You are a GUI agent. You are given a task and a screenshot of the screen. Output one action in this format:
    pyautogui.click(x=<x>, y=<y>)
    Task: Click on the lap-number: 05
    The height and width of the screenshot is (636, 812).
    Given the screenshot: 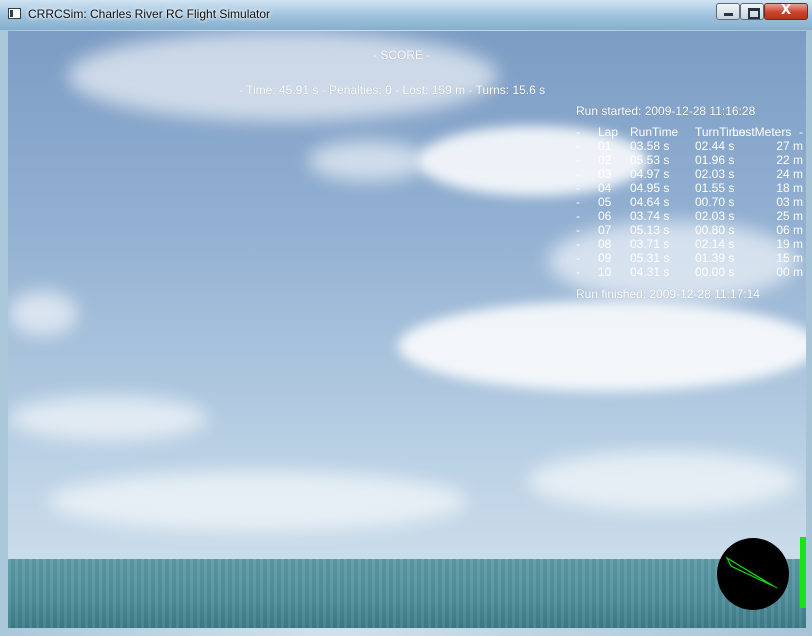 What is the action you would take?
    pyautogui.click(x=605, y=202)
    